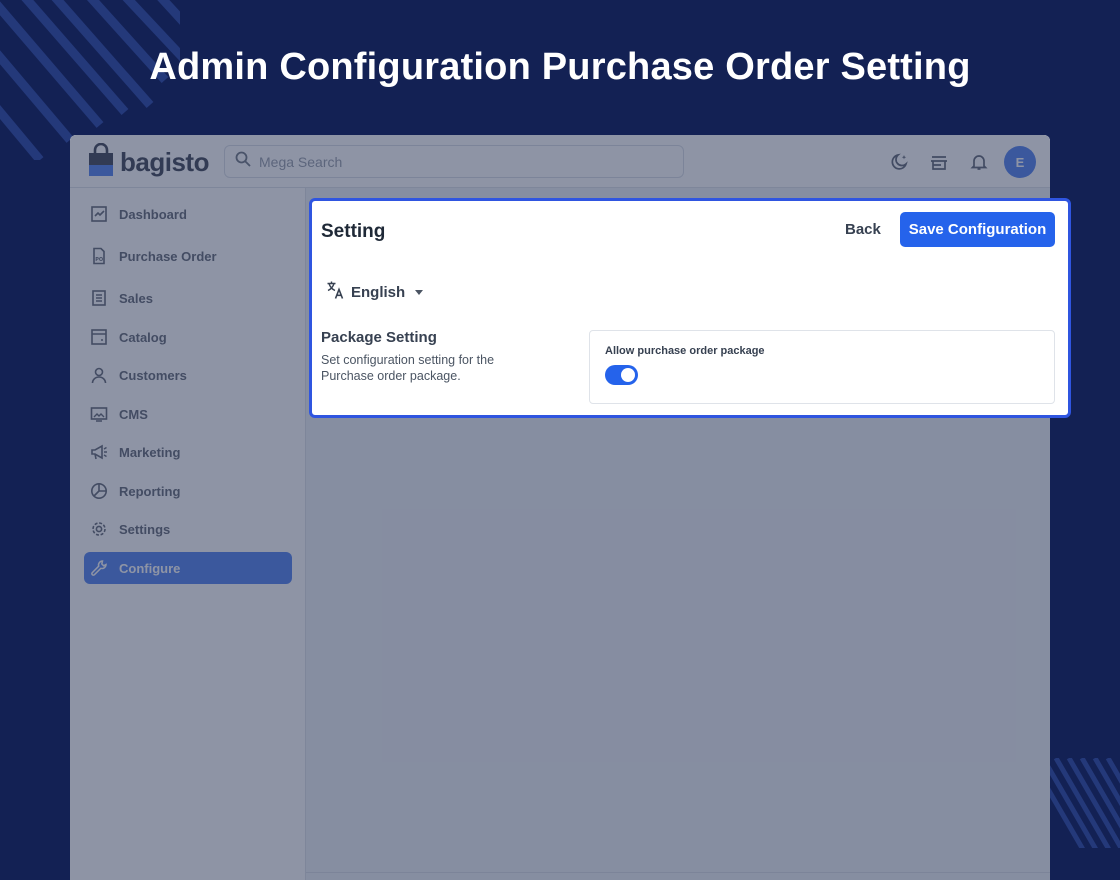 This screenshot has width=1120, height=880. What do you see at coordinates (188, 375) in the screenshot?
I see `sidebar-item-customers: Customers` at bounding box center [188, 375].